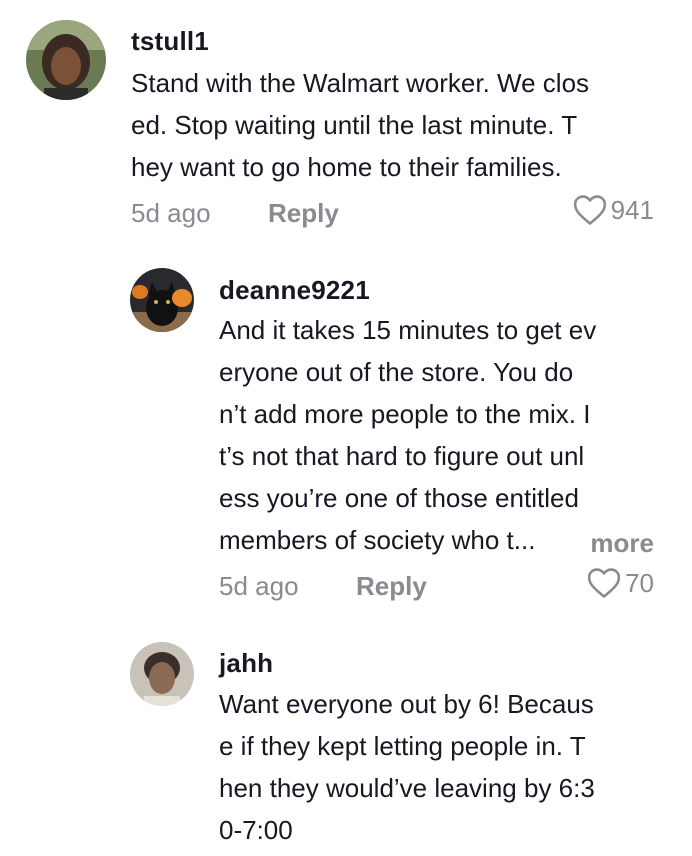 Image resolution: width=692 pixels, height=856 pixels. I want to click on cat-pumpkin-avatar-icon, so click(162, 300).